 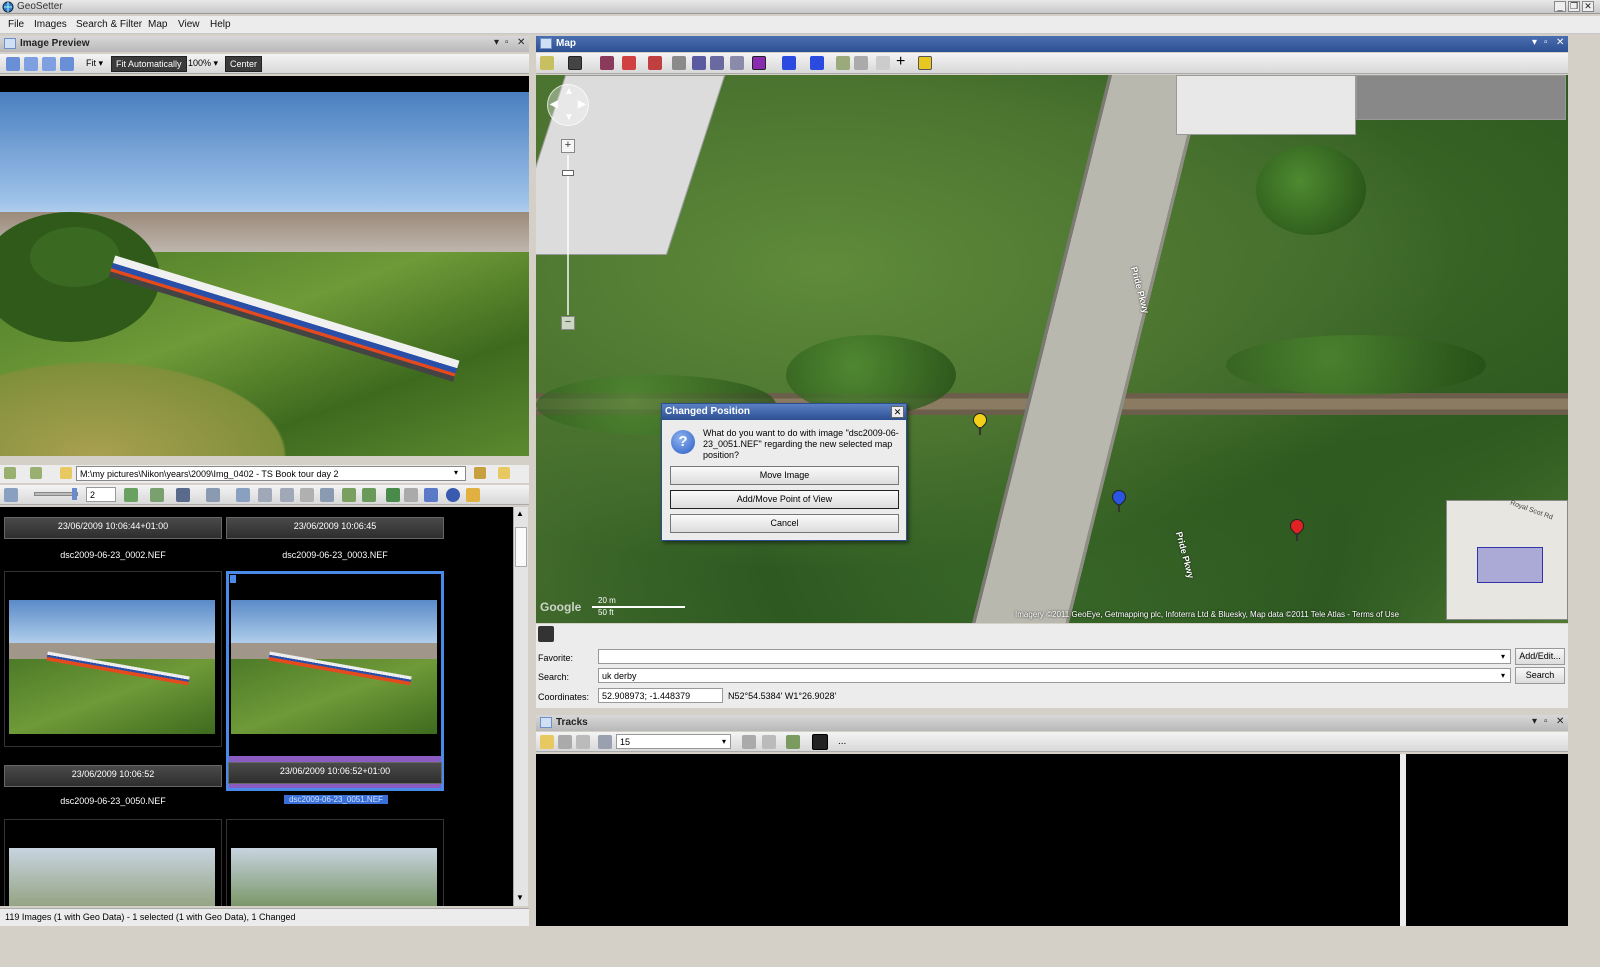 What do you see at coordinates (411, 495) in the screenshot?
I see `undo-icon` at bounding box center [411, 495].